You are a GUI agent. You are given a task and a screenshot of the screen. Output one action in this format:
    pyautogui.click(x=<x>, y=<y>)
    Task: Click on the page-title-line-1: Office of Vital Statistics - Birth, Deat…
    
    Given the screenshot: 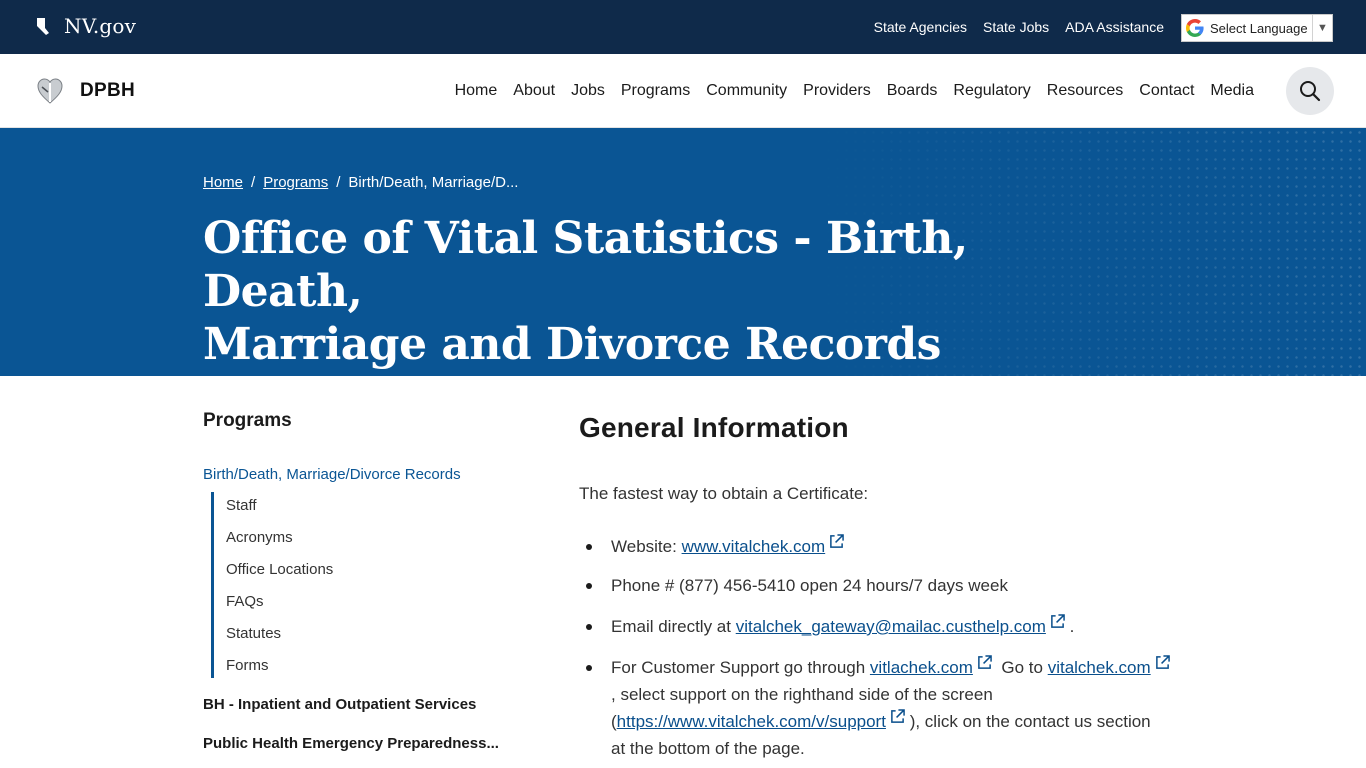 What is the action you would take?
    pyautogui.click(x=585, y=265)
    